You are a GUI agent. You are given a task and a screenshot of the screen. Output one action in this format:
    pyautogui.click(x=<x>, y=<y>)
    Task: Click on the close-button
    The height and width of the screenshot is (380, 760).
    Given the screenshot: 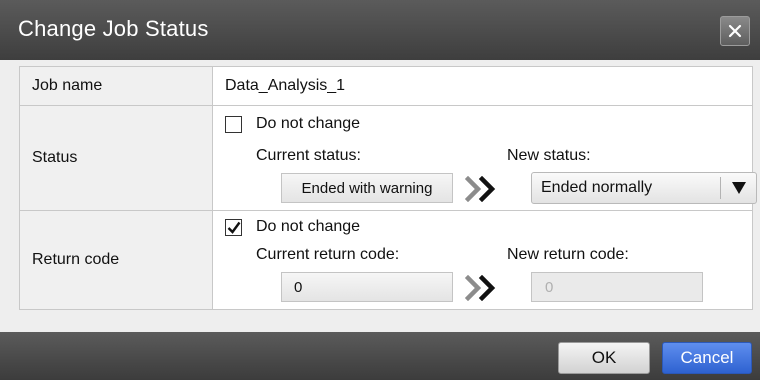 What is the action you would take?
    pyautogui.click(x=735, y=31)
    